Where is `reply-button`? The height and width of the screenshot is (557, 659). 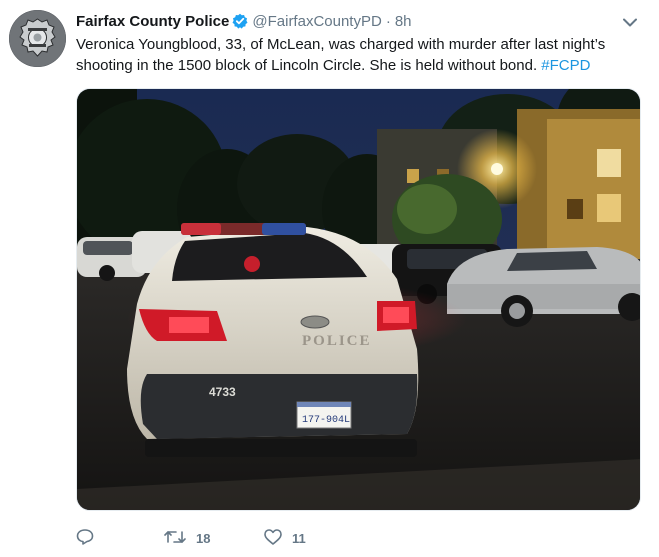 reply-button is located at coordinates (120, 538).